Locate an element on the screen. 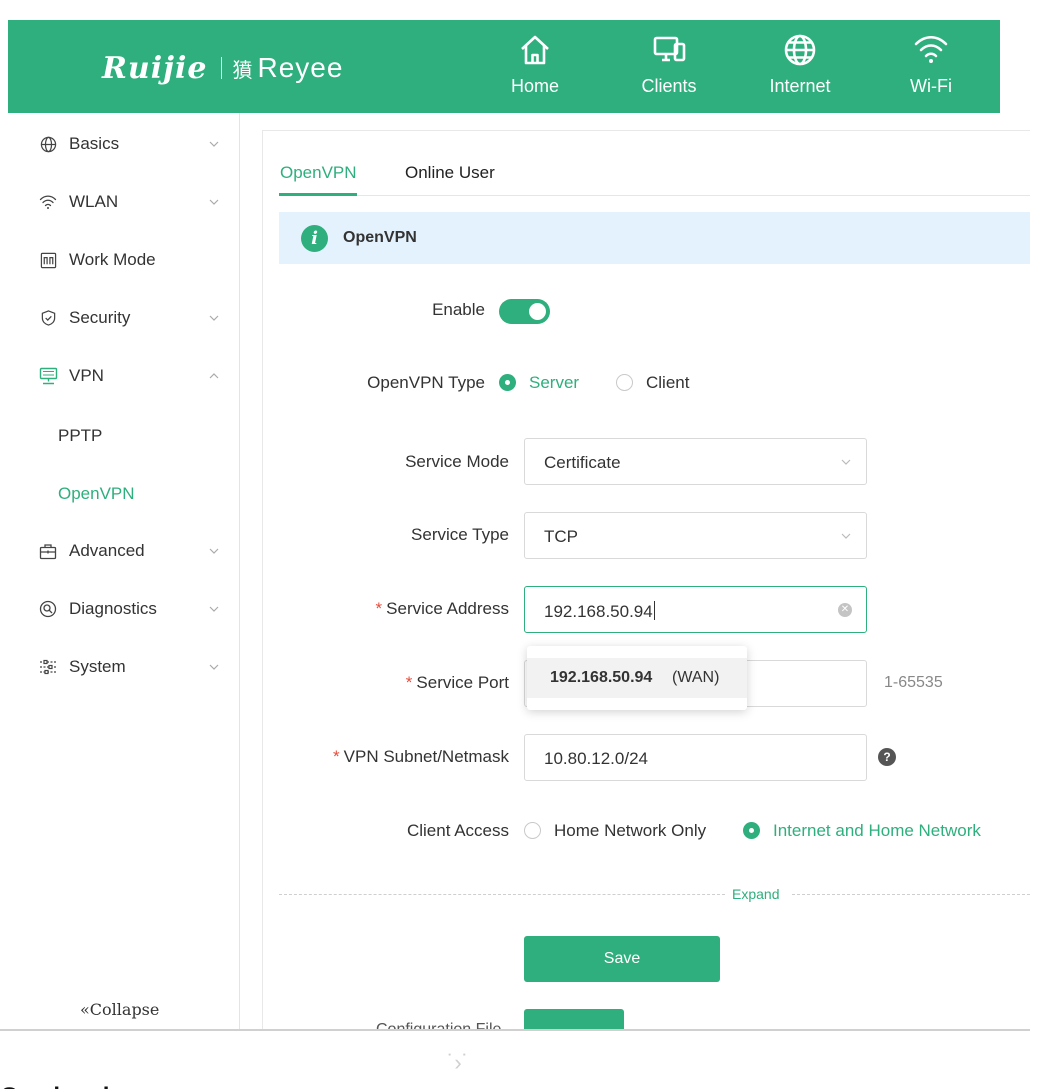  config-file-button is located at coordinates (574, 1019).